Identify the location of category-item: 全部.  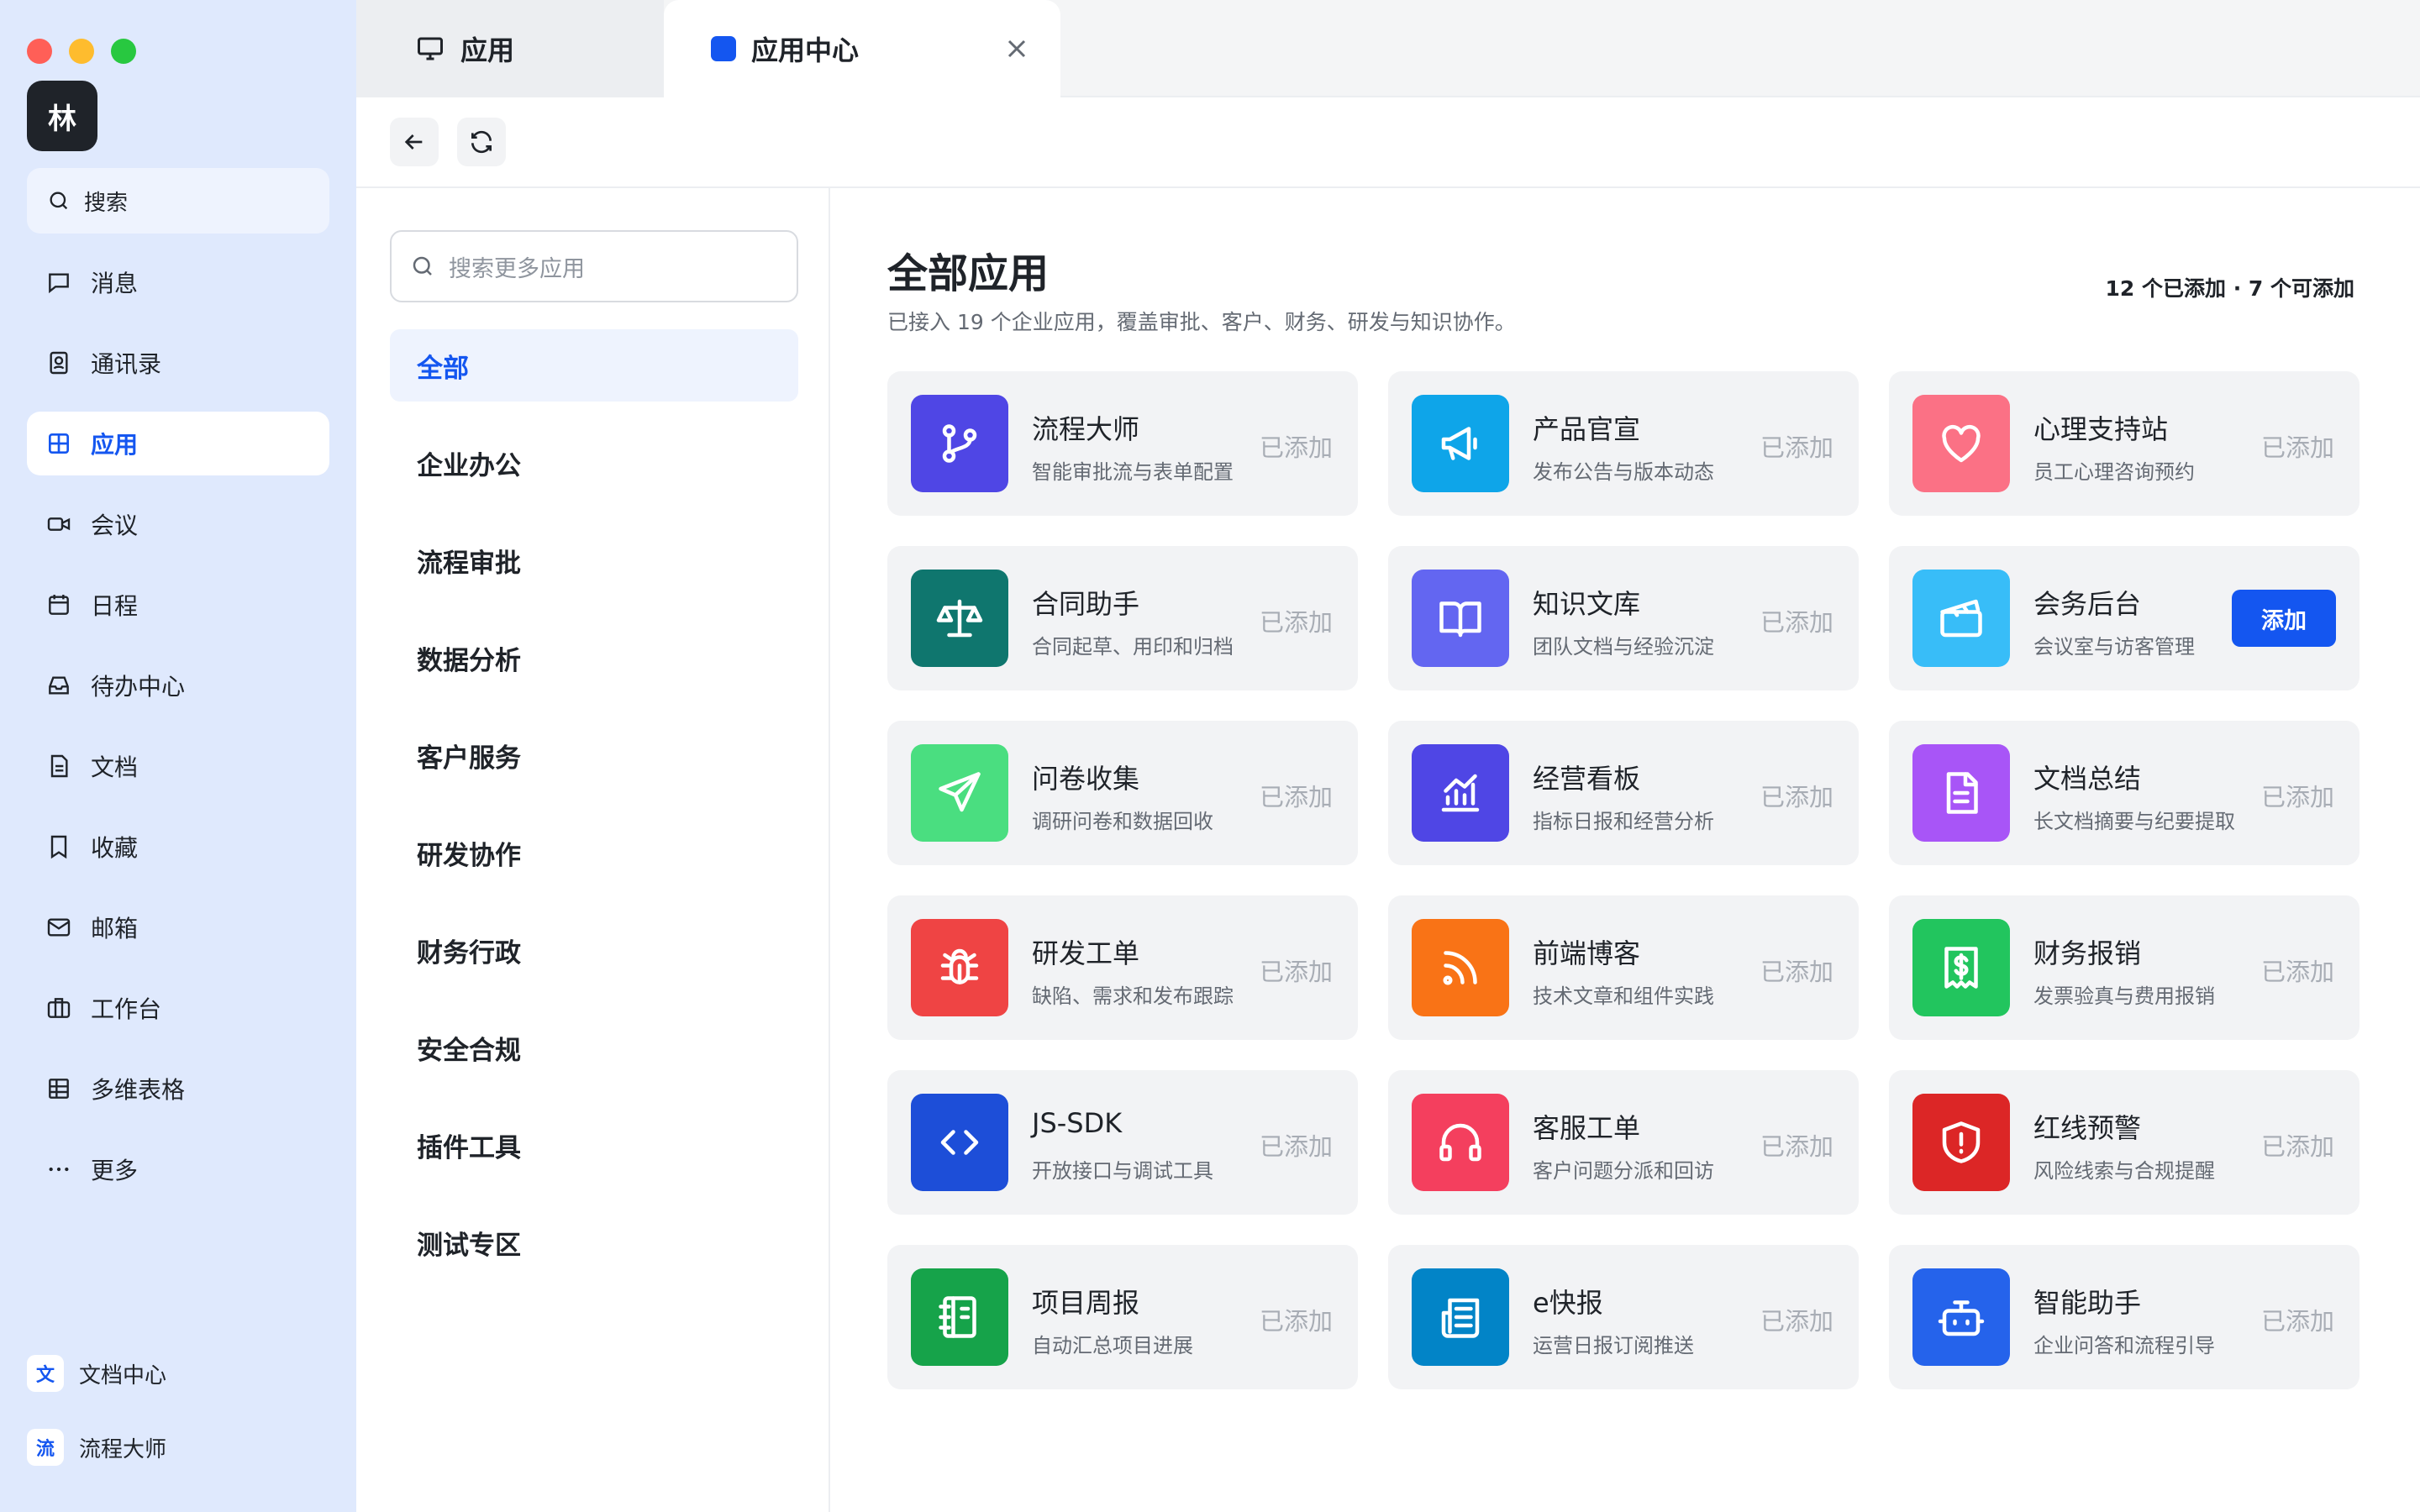
(594, 365).